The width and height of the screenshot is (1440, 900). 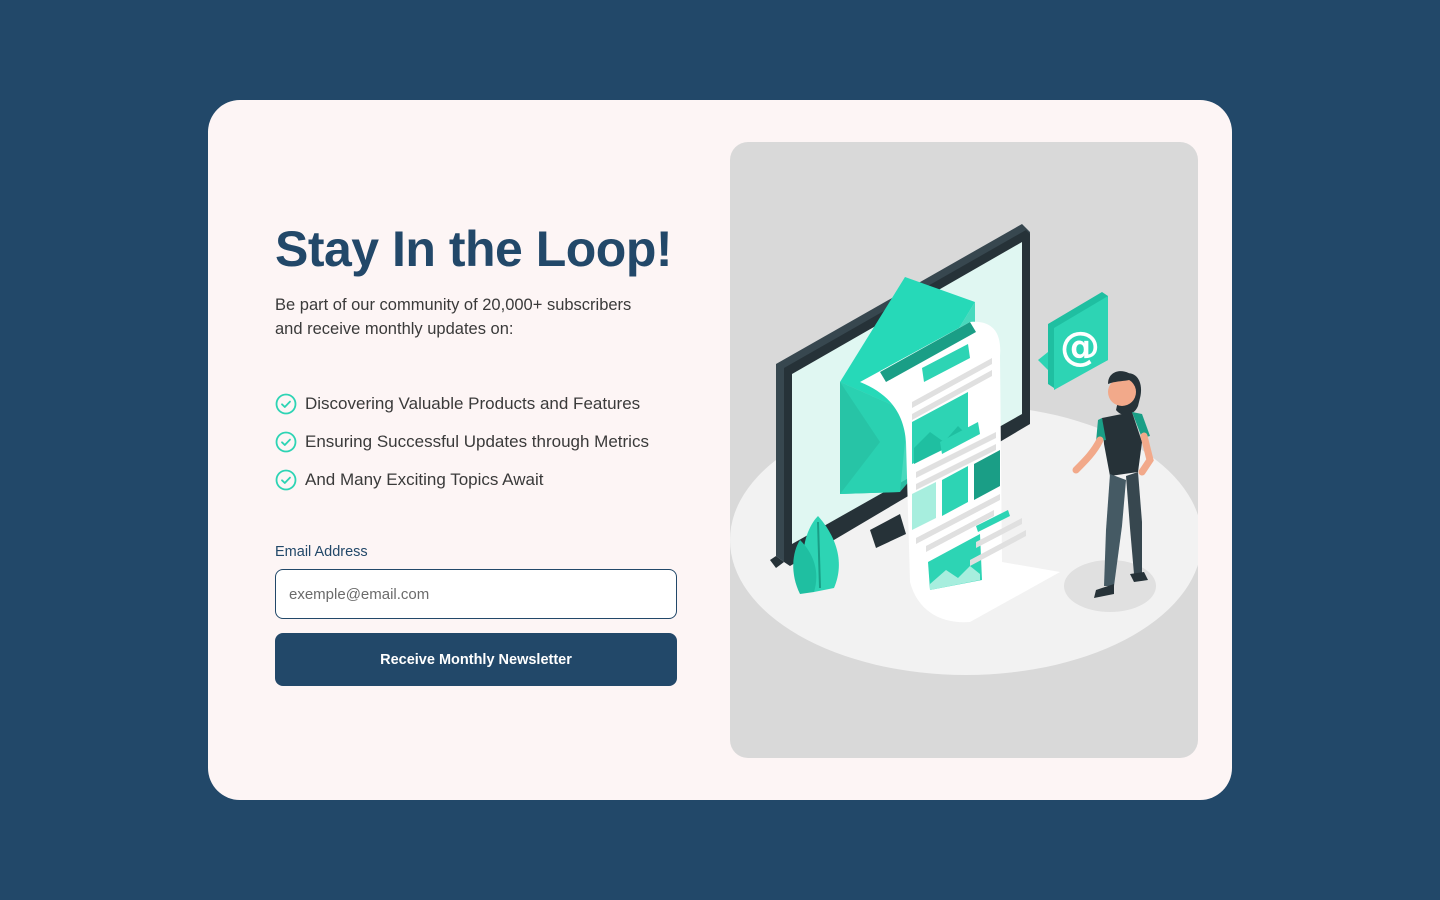 I want to click on at-sign-icon: @, so click(x=1073, y=341).